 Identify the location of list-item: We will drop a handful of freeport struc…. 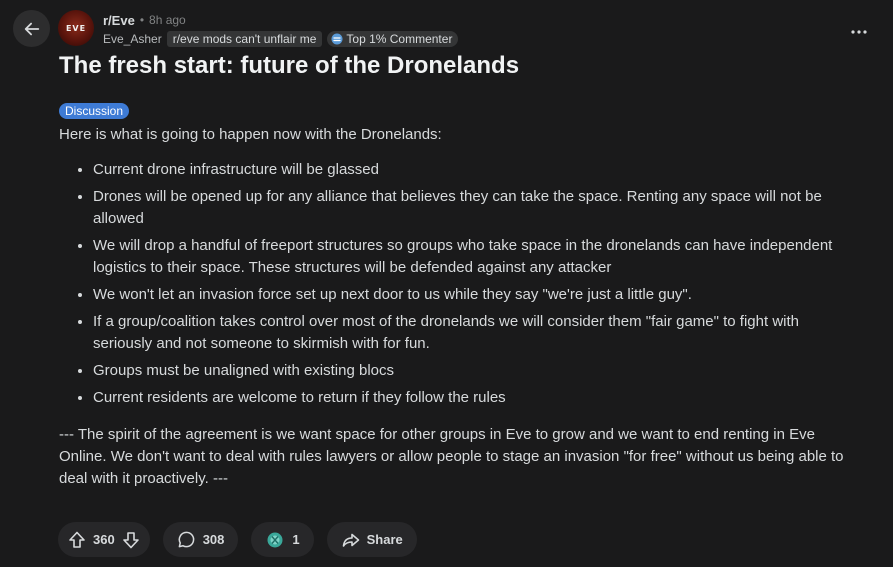
(471, 257).